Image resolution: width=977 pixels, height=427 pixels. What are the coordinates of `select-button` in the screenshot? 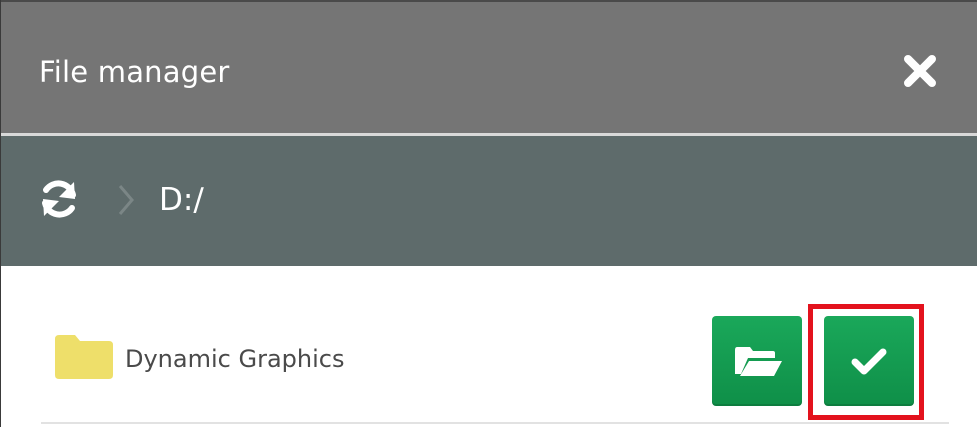 It's located at (869, 361).